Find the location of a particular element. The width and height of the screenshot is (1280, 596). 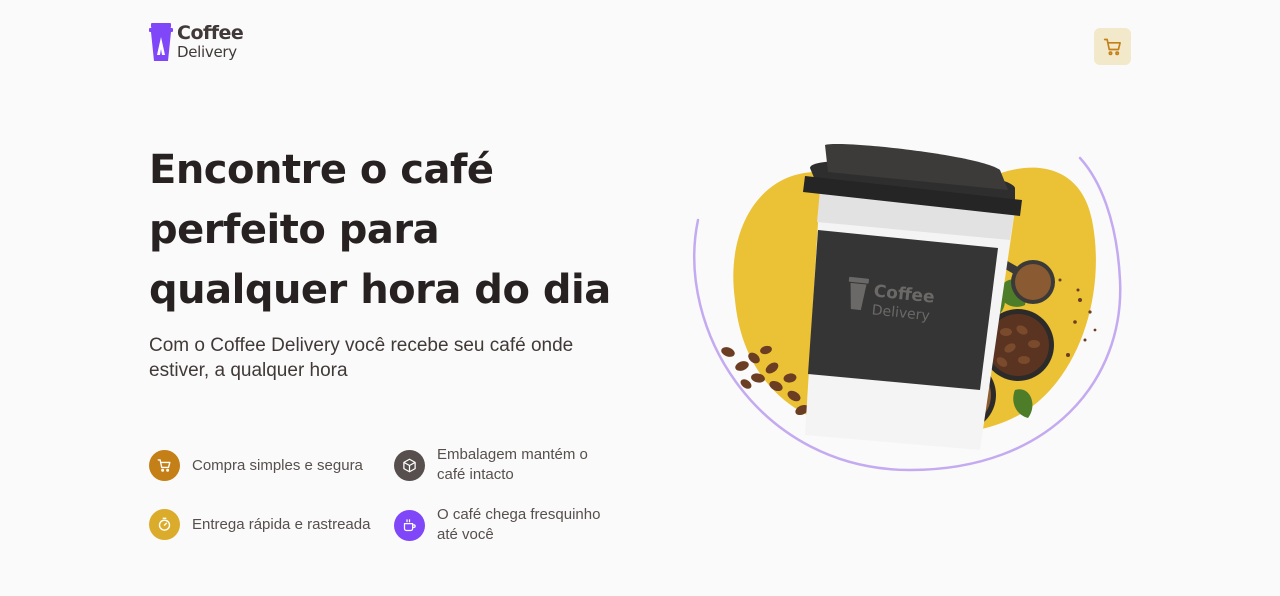

package-icon is located at coordinates (409, 465).